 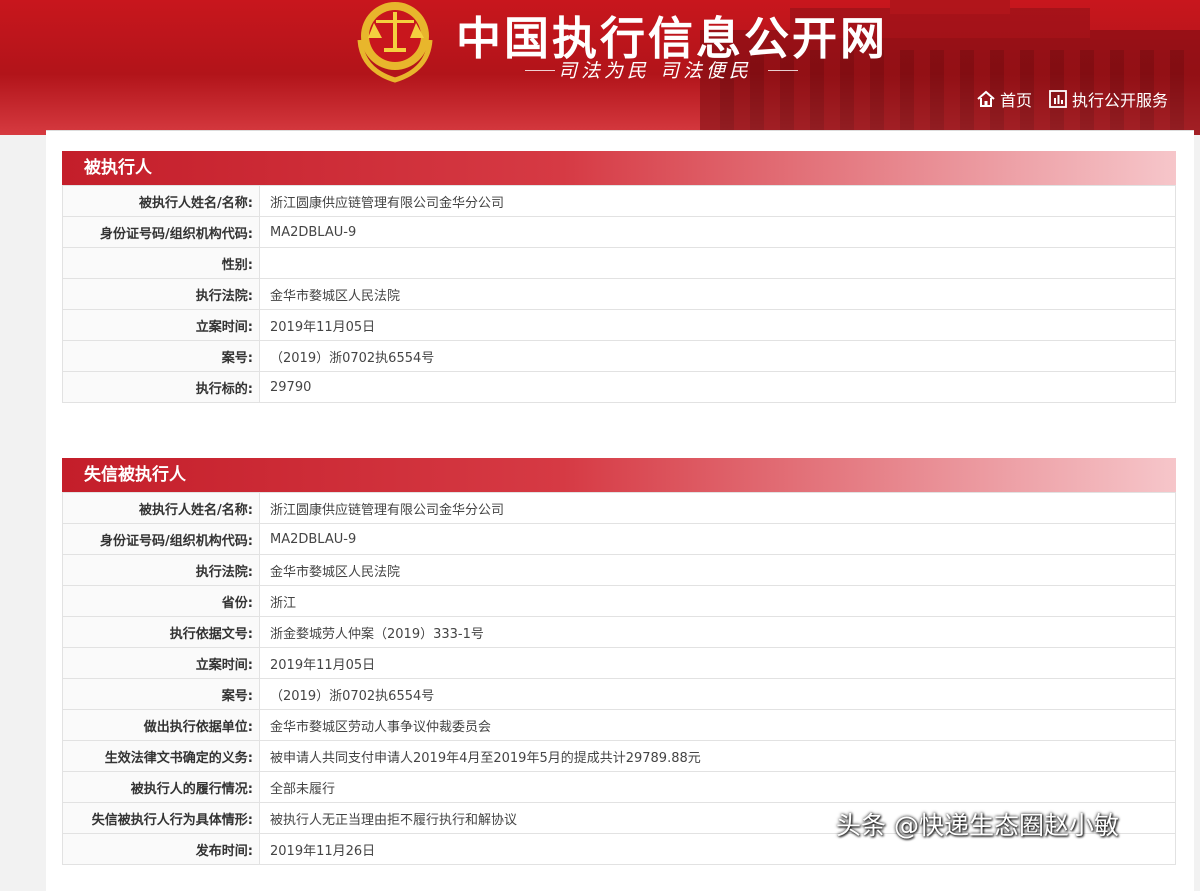 I want to click on field-label: 生效法律文书确定的义务:, so click(x=161, y=756).